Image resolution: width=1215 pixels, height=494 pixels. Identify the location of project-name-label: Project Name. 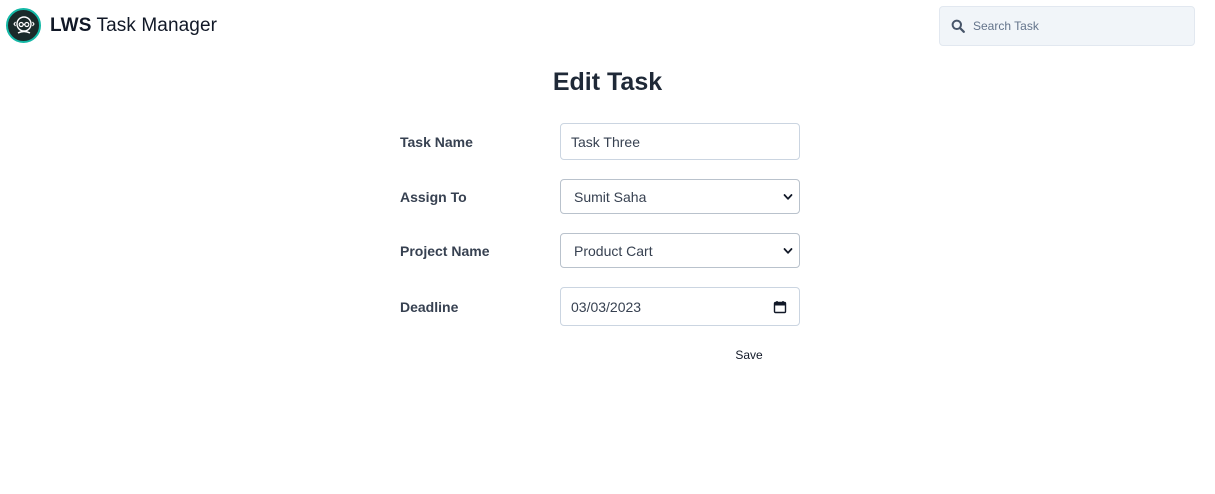
(445, 251).